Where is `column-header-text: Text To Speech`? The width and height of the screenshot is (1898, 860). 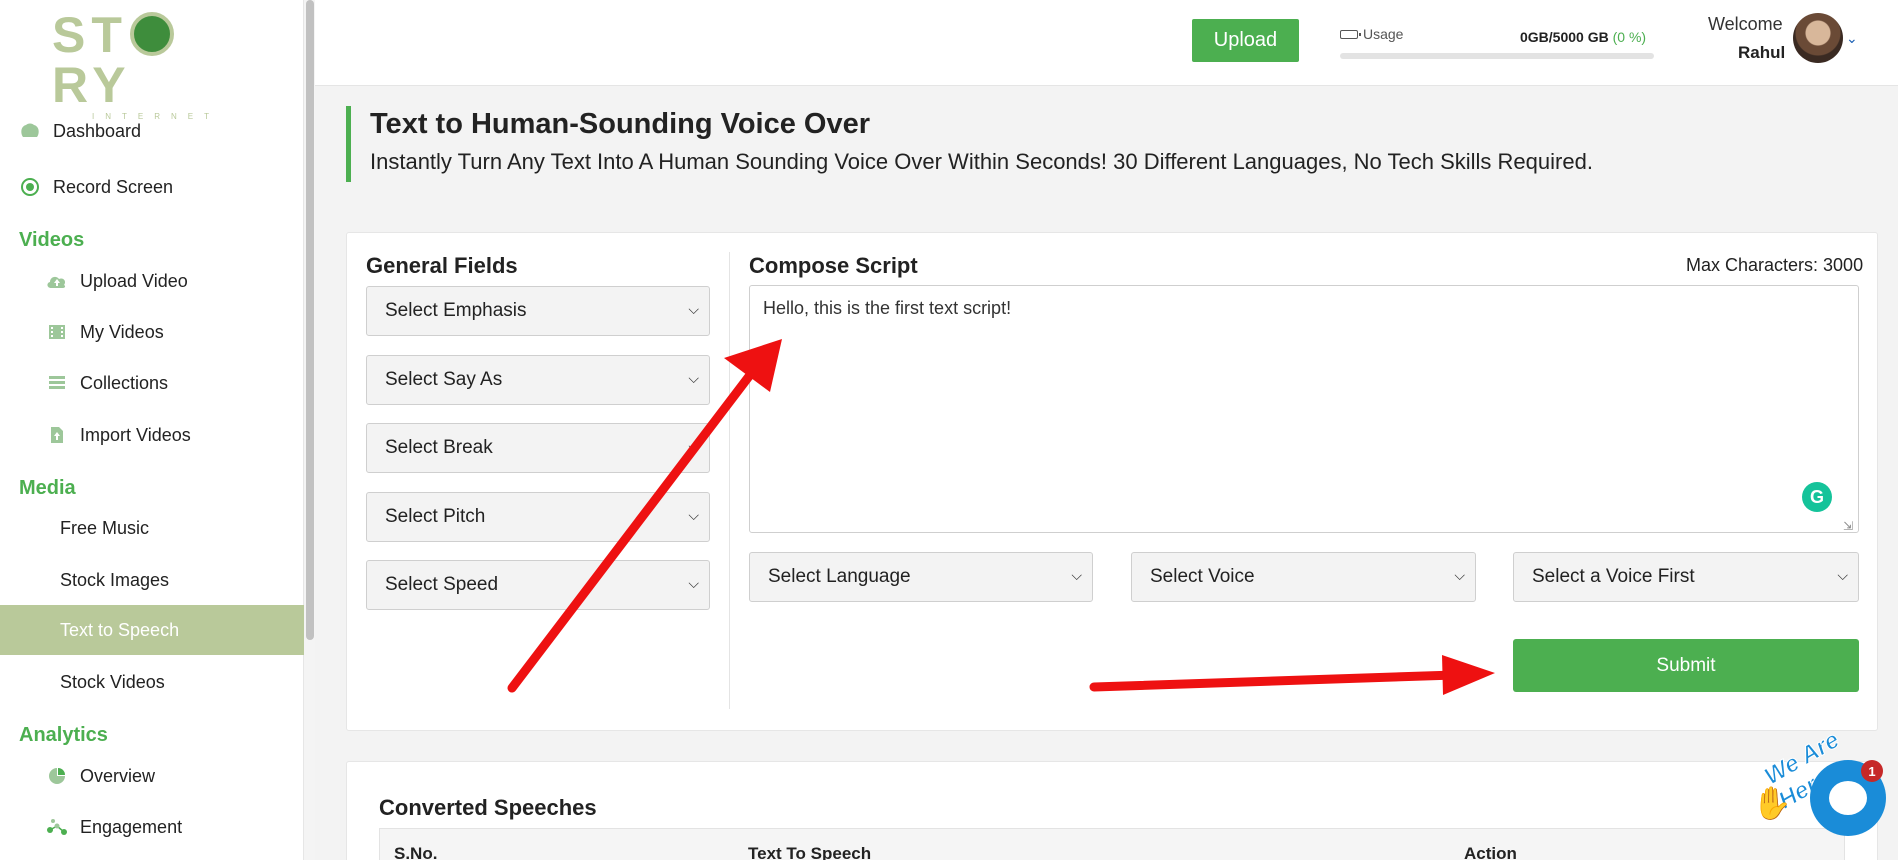 column-header-text: Text To Speech is located at coordinates (810, 852).